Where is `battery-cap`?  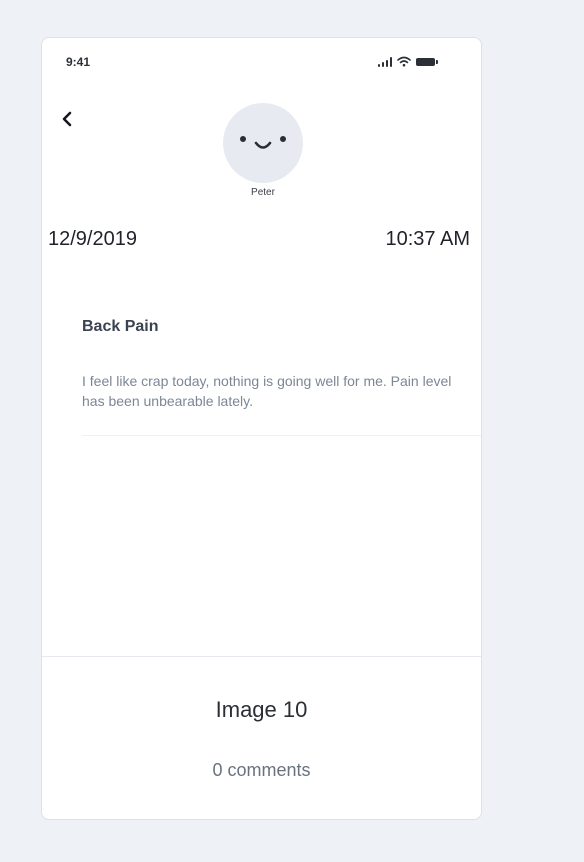
battery-cap is located at coordinates (437, 62).